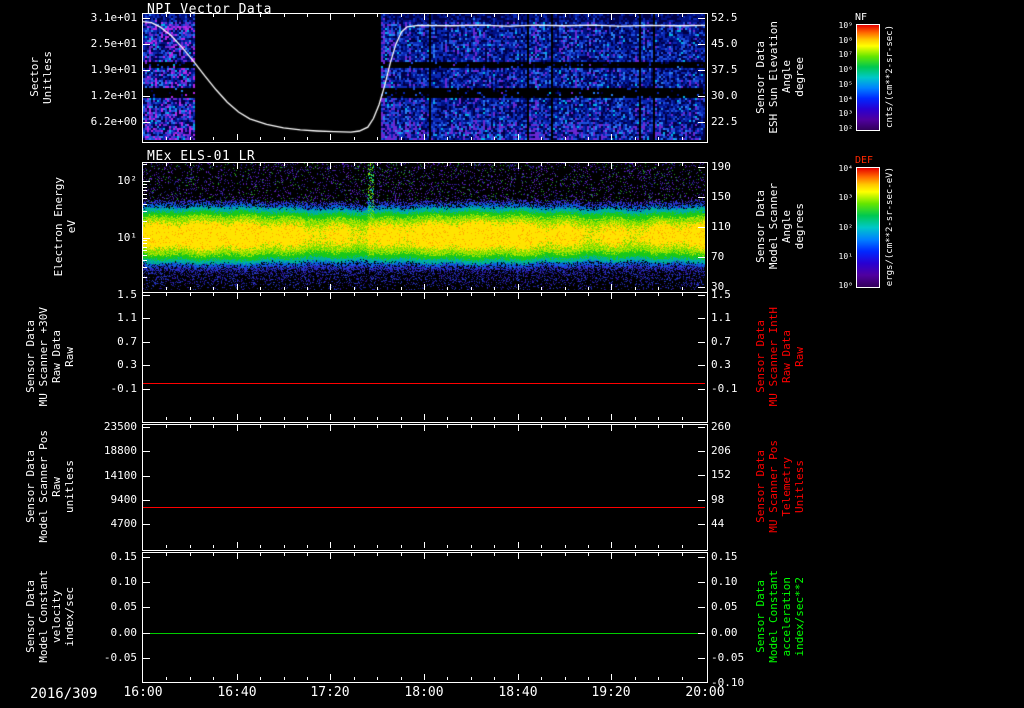  Describe the element at coordinates (799, 486) in the screenshot. I see `axis-title-line: Unitless` at that location.